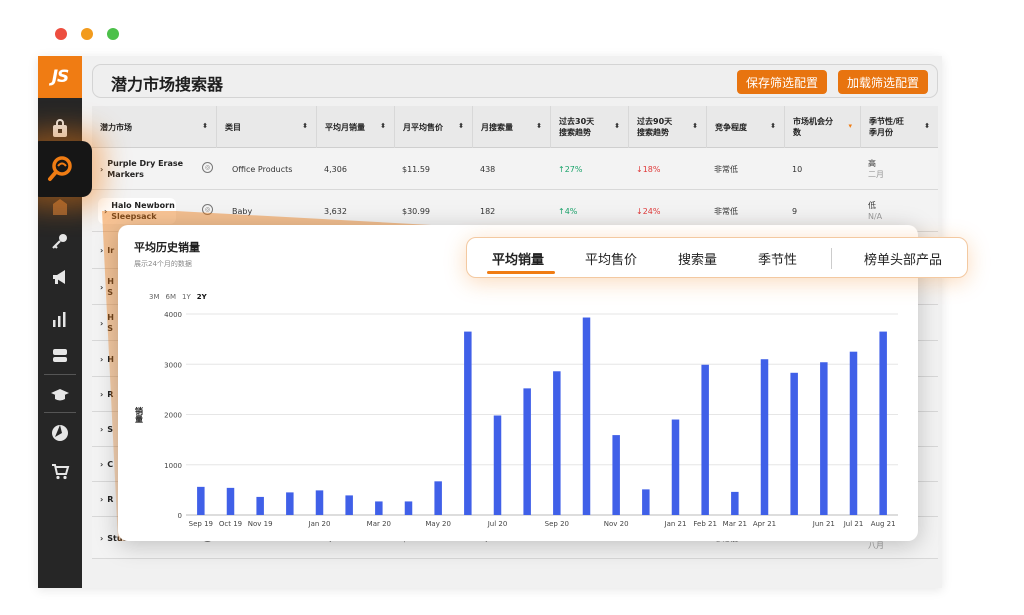  I want to click on category-cell: Office Products, so click(262, 169).